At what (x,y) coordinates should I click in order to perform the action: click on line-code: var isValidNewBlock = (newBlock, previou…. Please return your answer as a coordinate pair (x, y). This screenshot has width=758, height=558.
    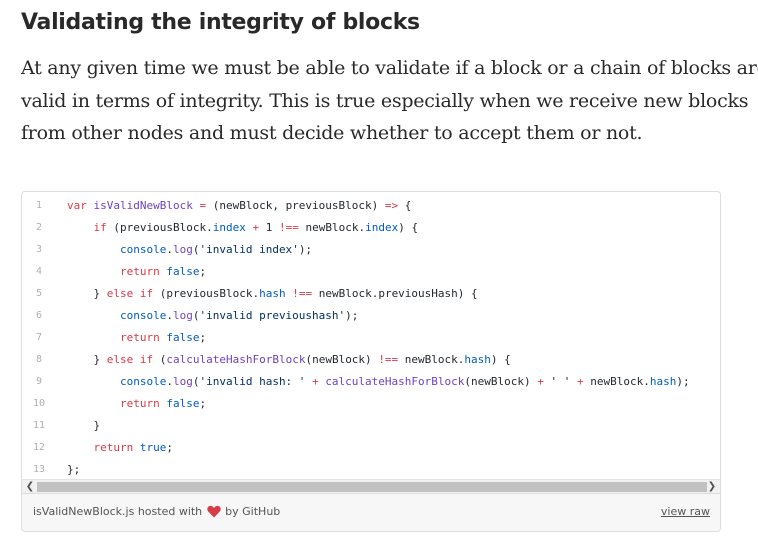
    Looking at the image, I should click on (239, 205).